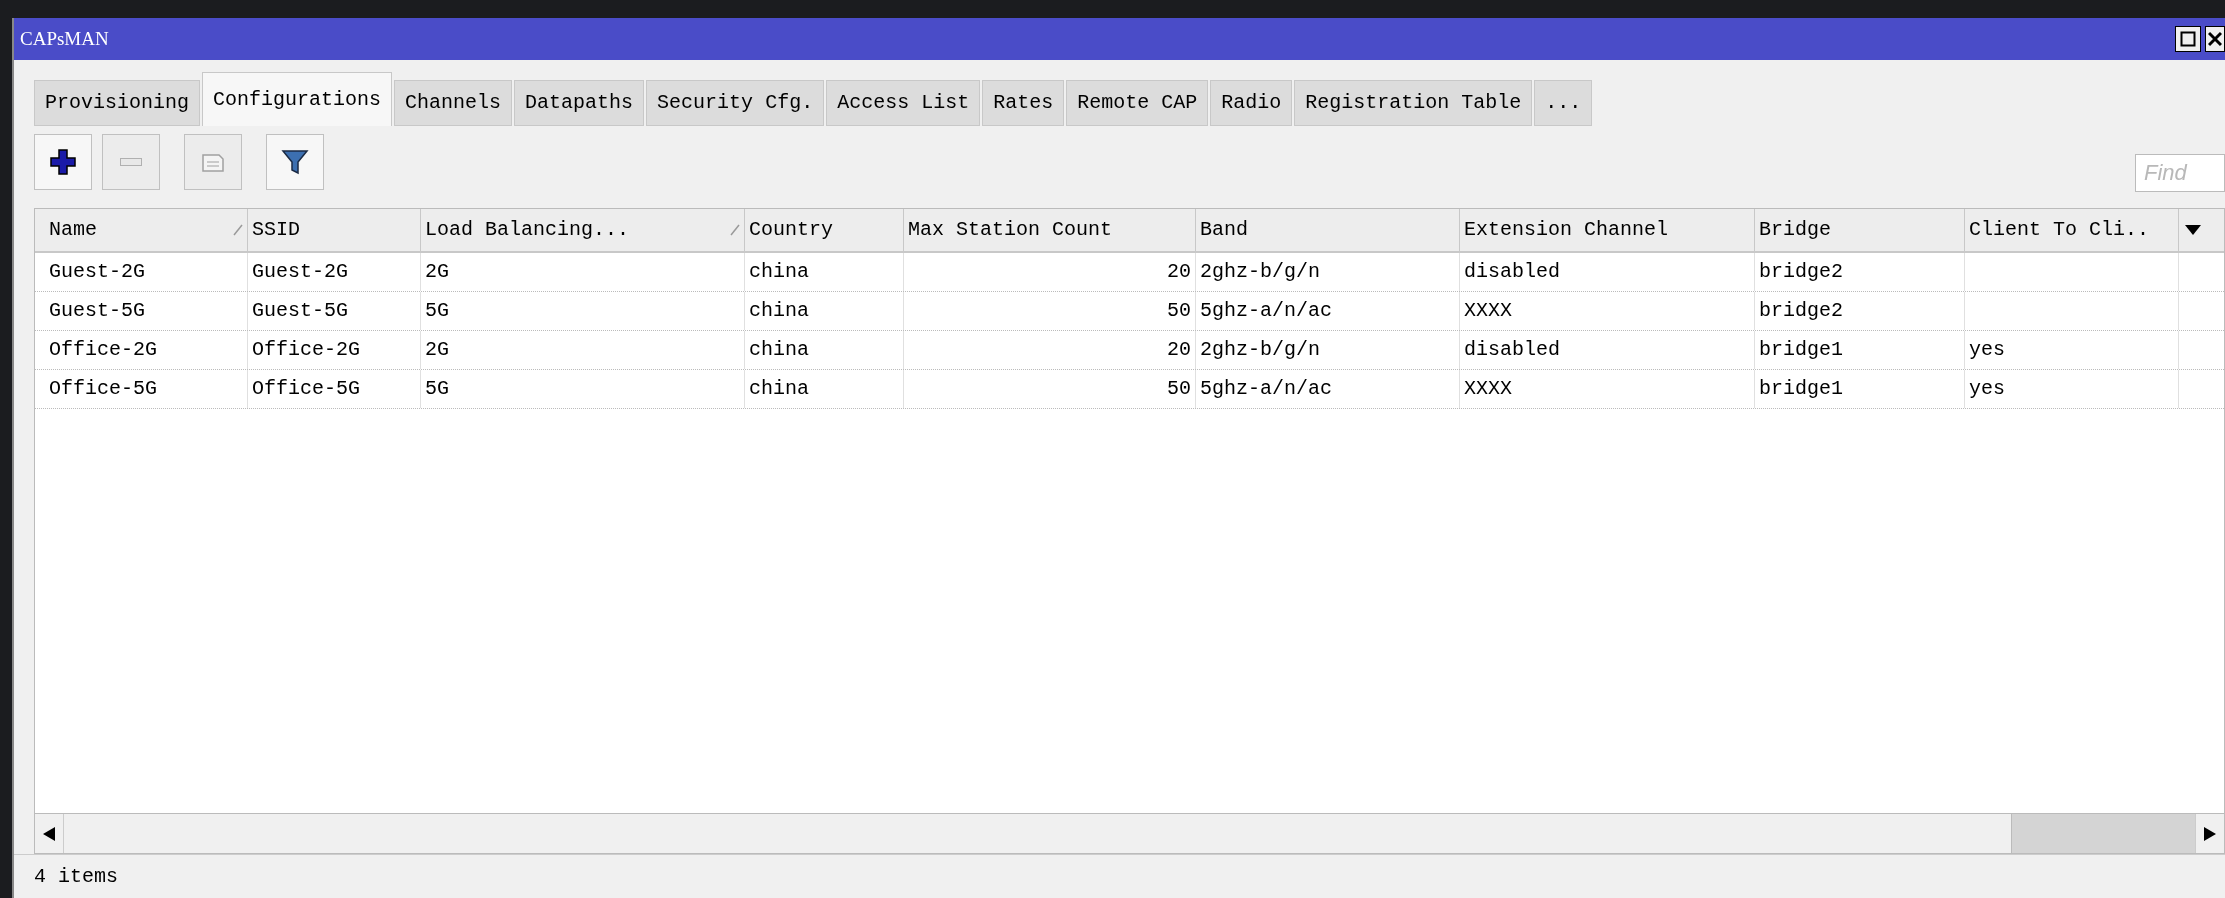 This screenshot has width=2225, height=898. I want to click on plus-icon, so click(63, 162).